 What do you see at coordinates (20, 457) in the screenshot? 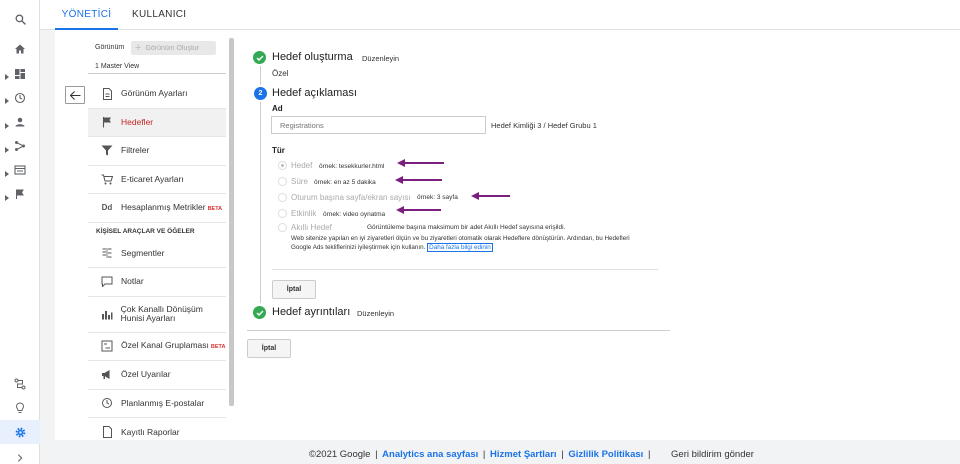
I see `expand-chevron-icon` at bounding box center [20, 457].